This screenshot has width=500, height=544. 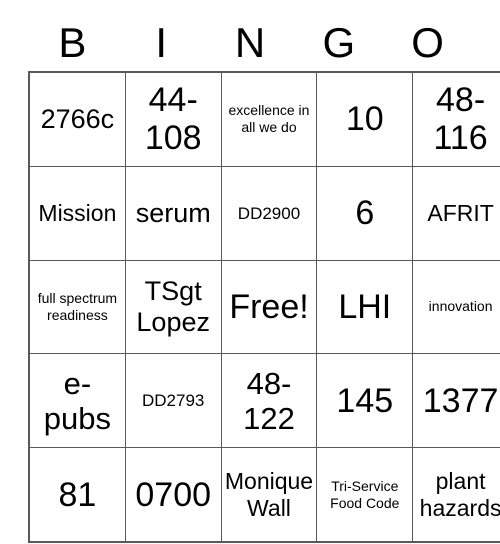 I want to click on bingo-cell-label: 44-108, so click(x=173, y=119).